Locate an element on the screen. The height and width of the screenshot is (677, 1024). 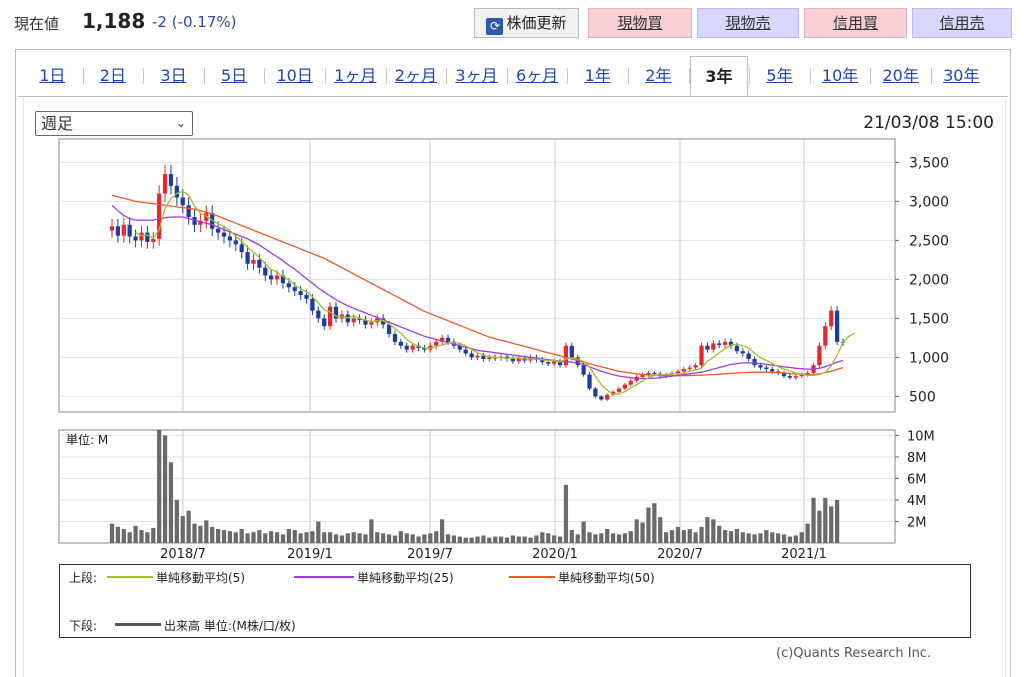
legend-ma5-label: 単純移動平均(5) is located at coordinates (200, 578).